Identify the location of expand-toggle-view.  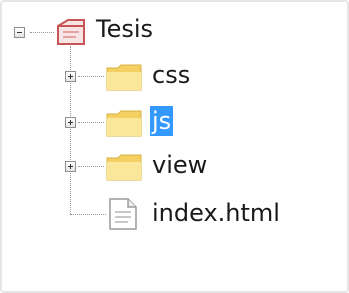
(70, 166).